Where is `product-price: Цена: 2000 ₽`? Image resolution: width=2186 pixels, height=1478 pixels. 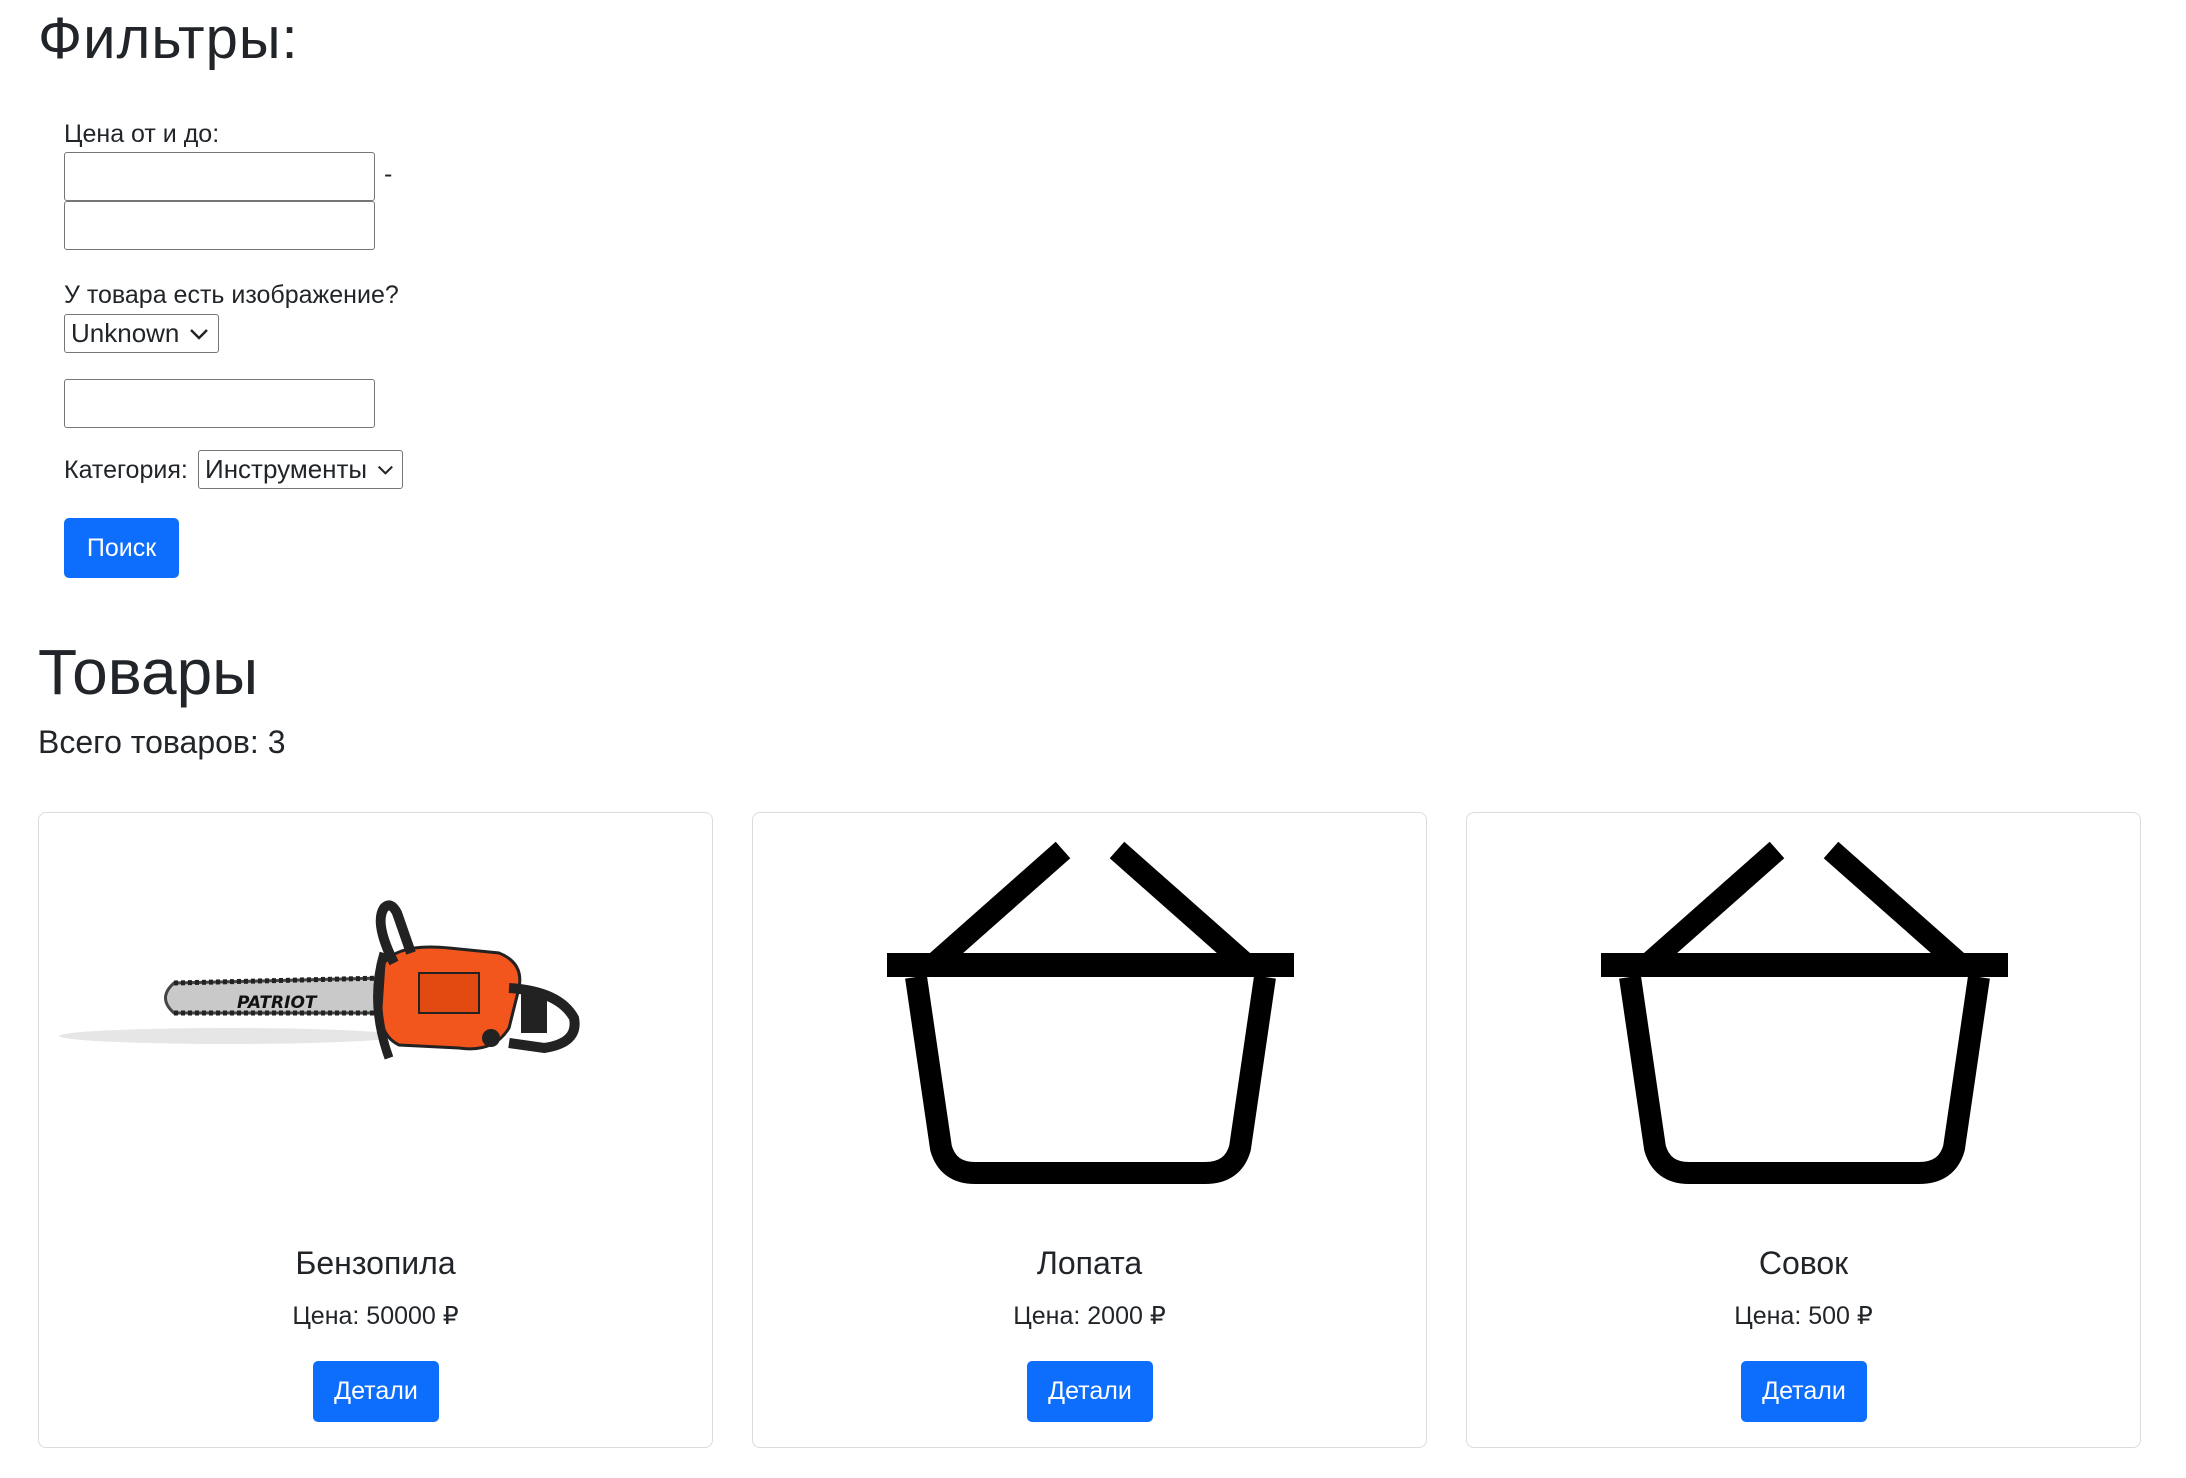
product-price: Цена: 2000 ₽ is located at coordinates (1089, 1316).